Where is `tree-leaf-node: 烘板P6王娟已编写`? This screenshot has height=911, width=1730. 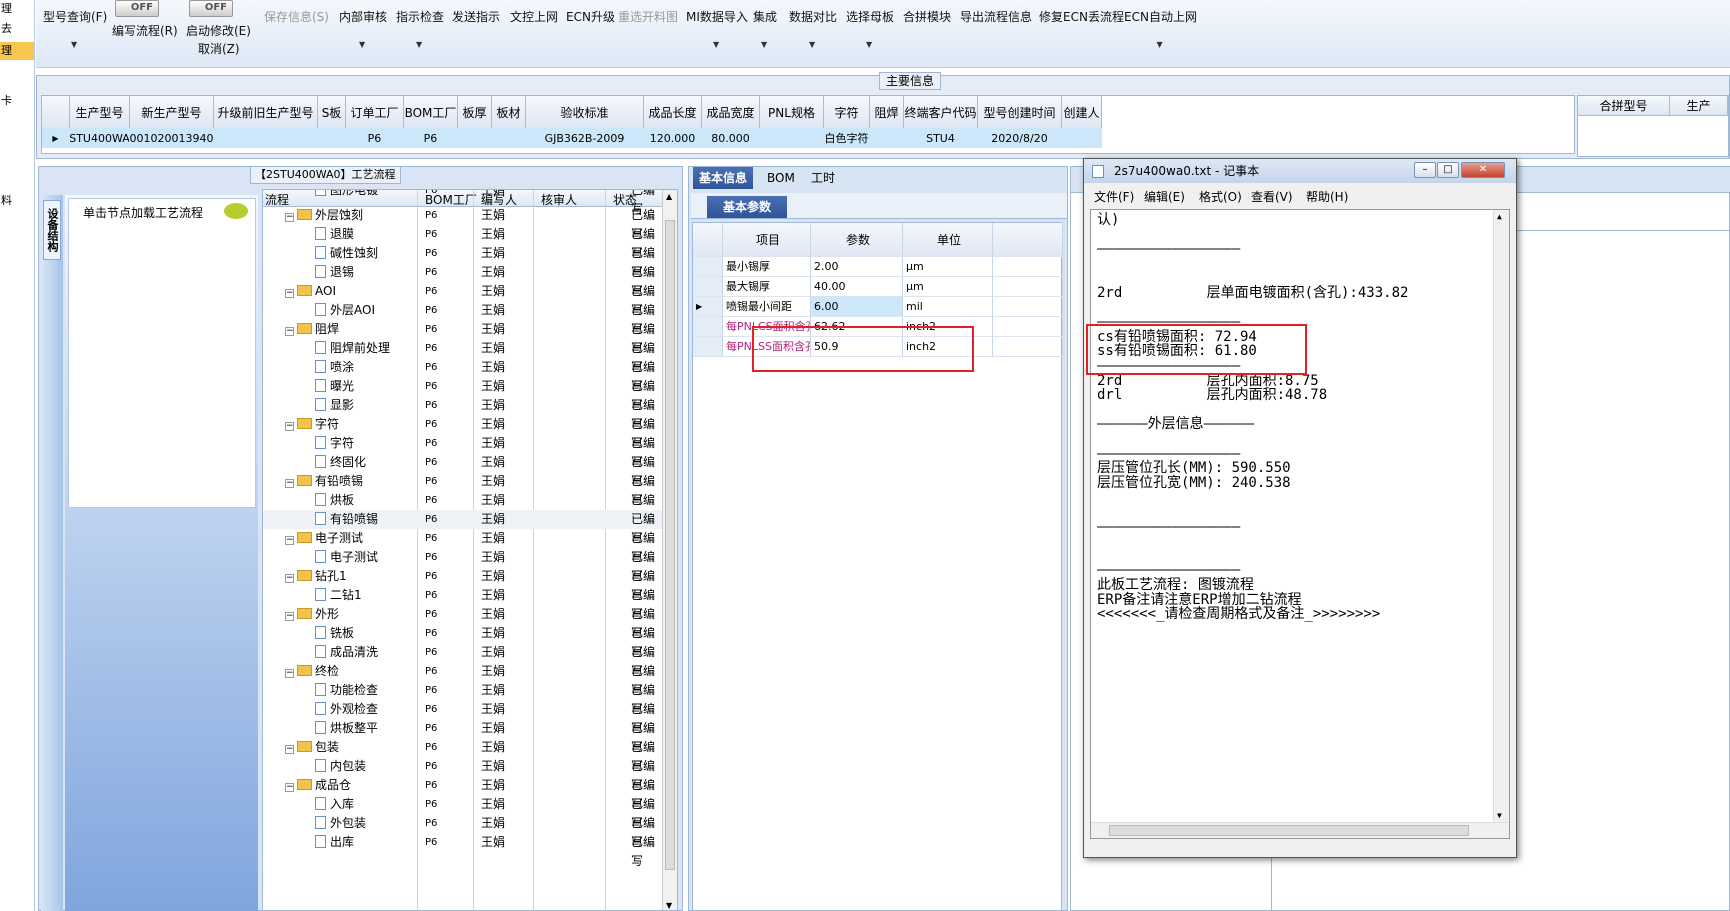
tree-leaf-node: 烘板P6王娟已编写 is located at coordinates (463, 508).